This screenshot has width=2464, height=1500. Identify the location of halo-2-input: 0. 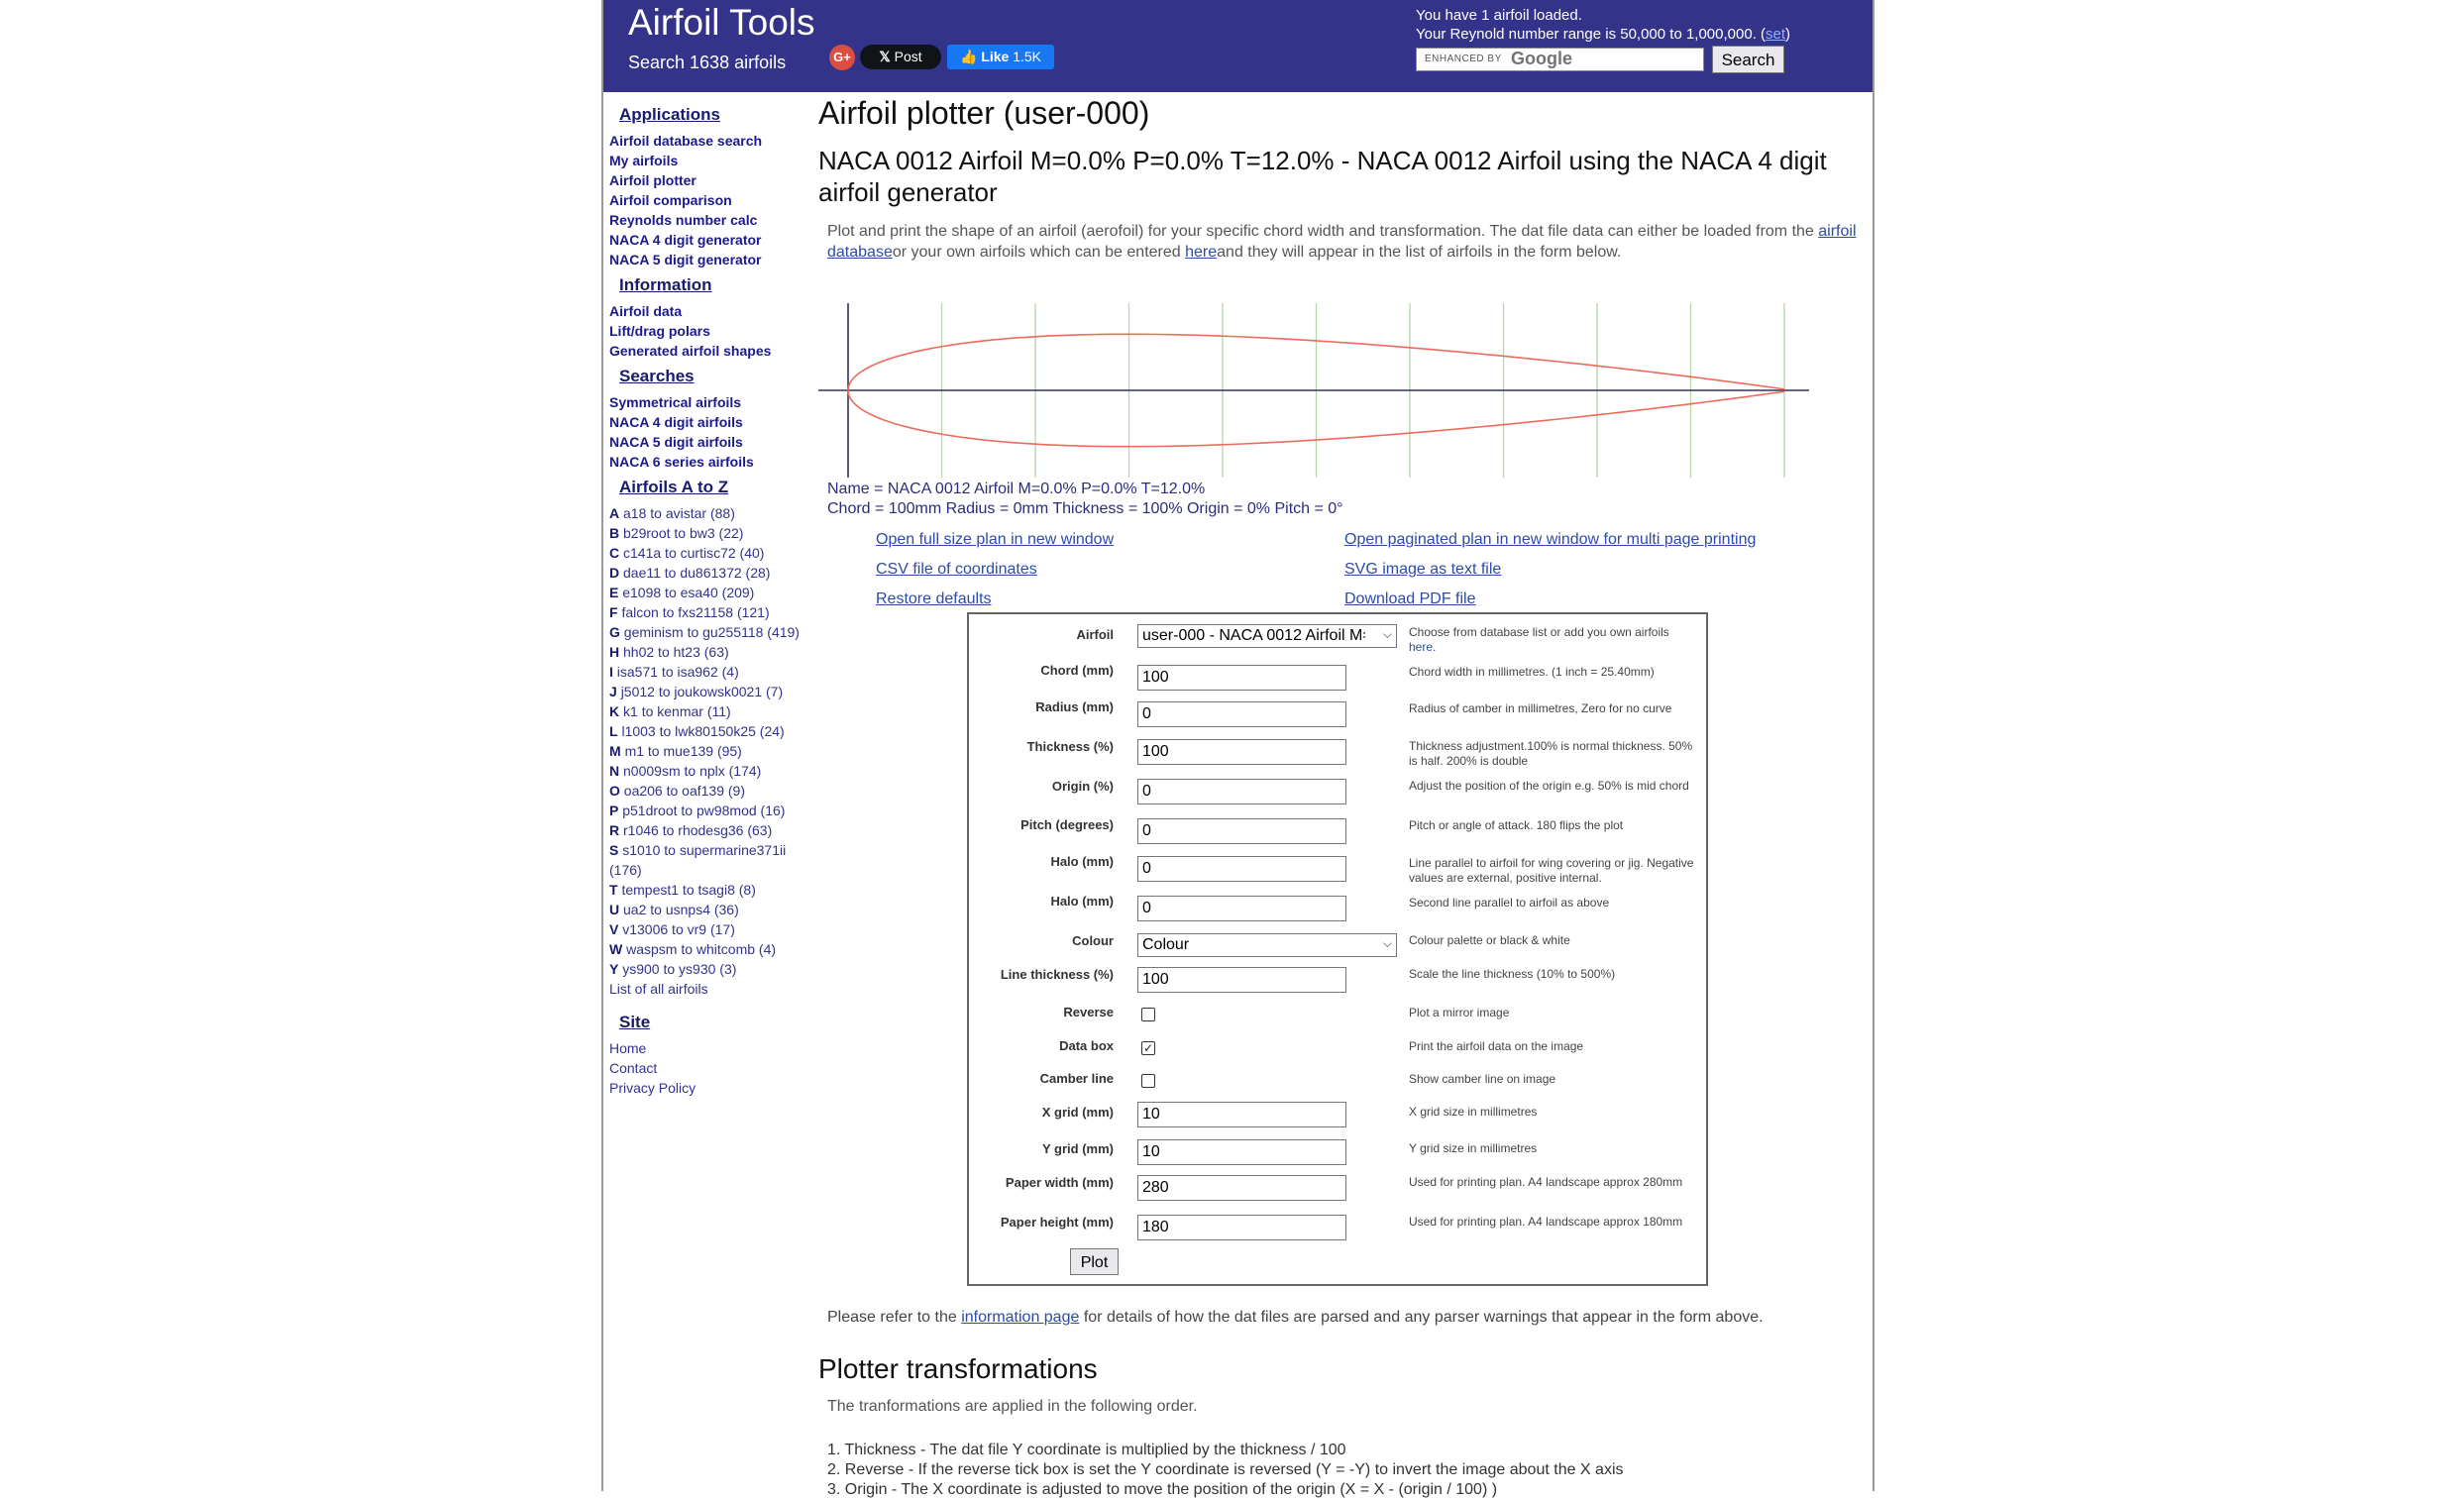
(1241, 909).